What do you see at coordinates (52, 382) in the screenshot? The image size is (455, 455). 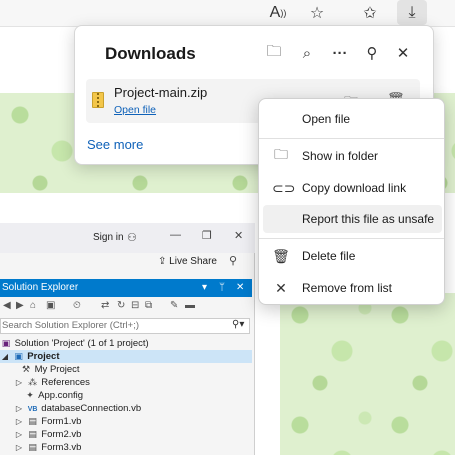 I see `tree-references: ▷ ⁂ References` at bounding box center [52, 382].